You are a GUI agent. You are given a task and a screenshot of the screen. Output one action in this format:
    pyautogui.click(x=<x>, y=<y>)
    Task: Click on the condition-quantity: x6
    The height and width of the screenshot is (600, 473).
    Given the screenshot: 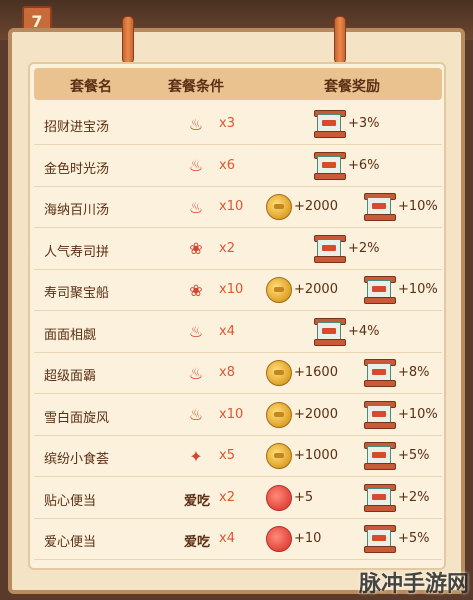 What is the action you would take?
    pyautogui.click(x=227, y=165)
    